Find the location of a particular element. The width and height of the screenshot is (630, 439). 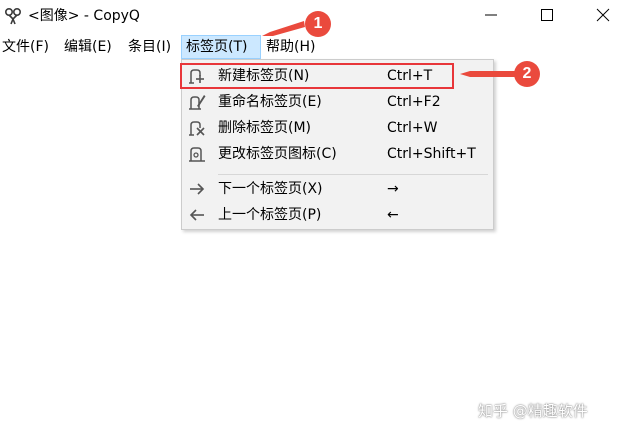

maximize-button is located at coordinates (547, 15).